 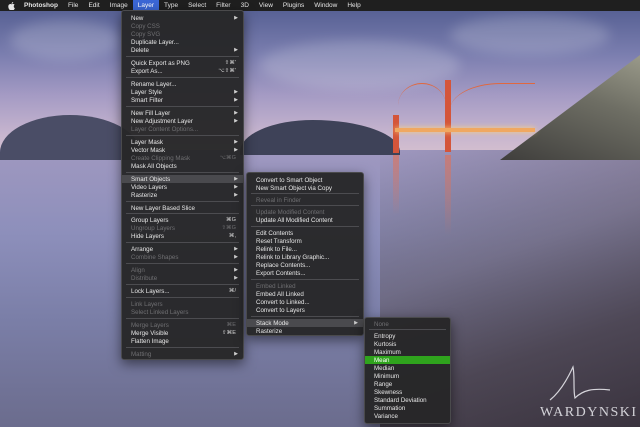 I want to click on menu-item-label: Layer Mask, so click(x=147, y=142).